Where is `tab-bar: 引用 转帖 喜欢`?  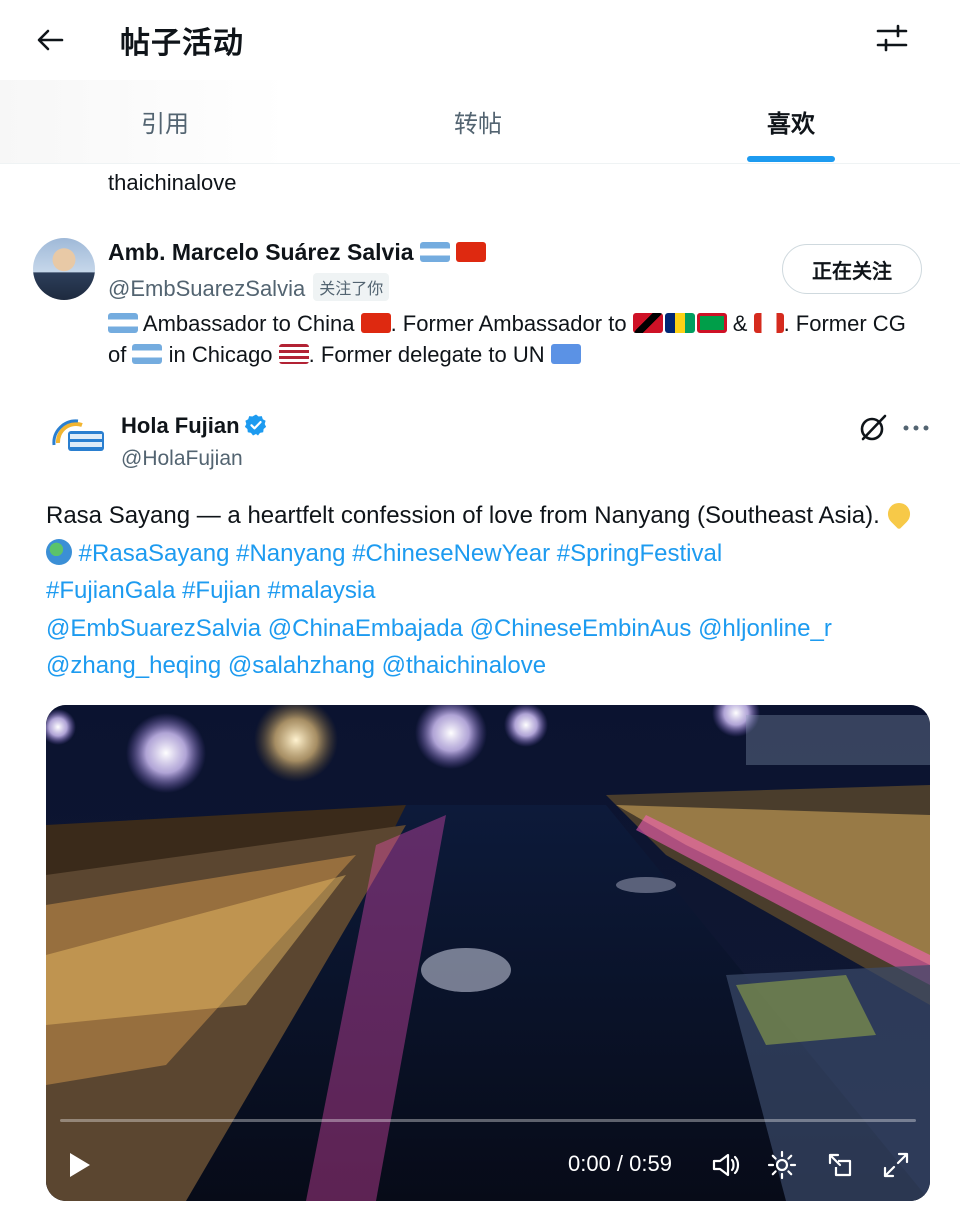
tab-bar: 引用 转帖 喜欢 is located at coordinates (480, 122).